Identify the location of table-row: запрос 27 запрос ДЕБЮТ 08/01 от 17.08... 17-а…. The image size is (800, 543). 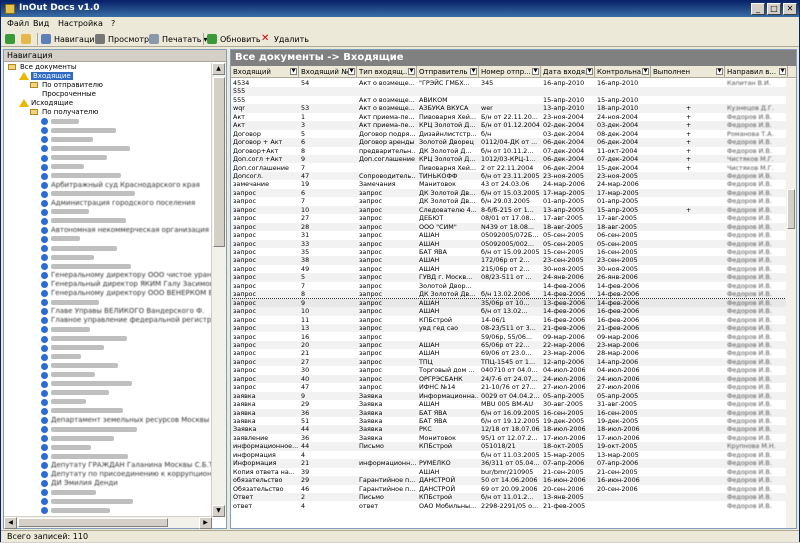
(509, 218).